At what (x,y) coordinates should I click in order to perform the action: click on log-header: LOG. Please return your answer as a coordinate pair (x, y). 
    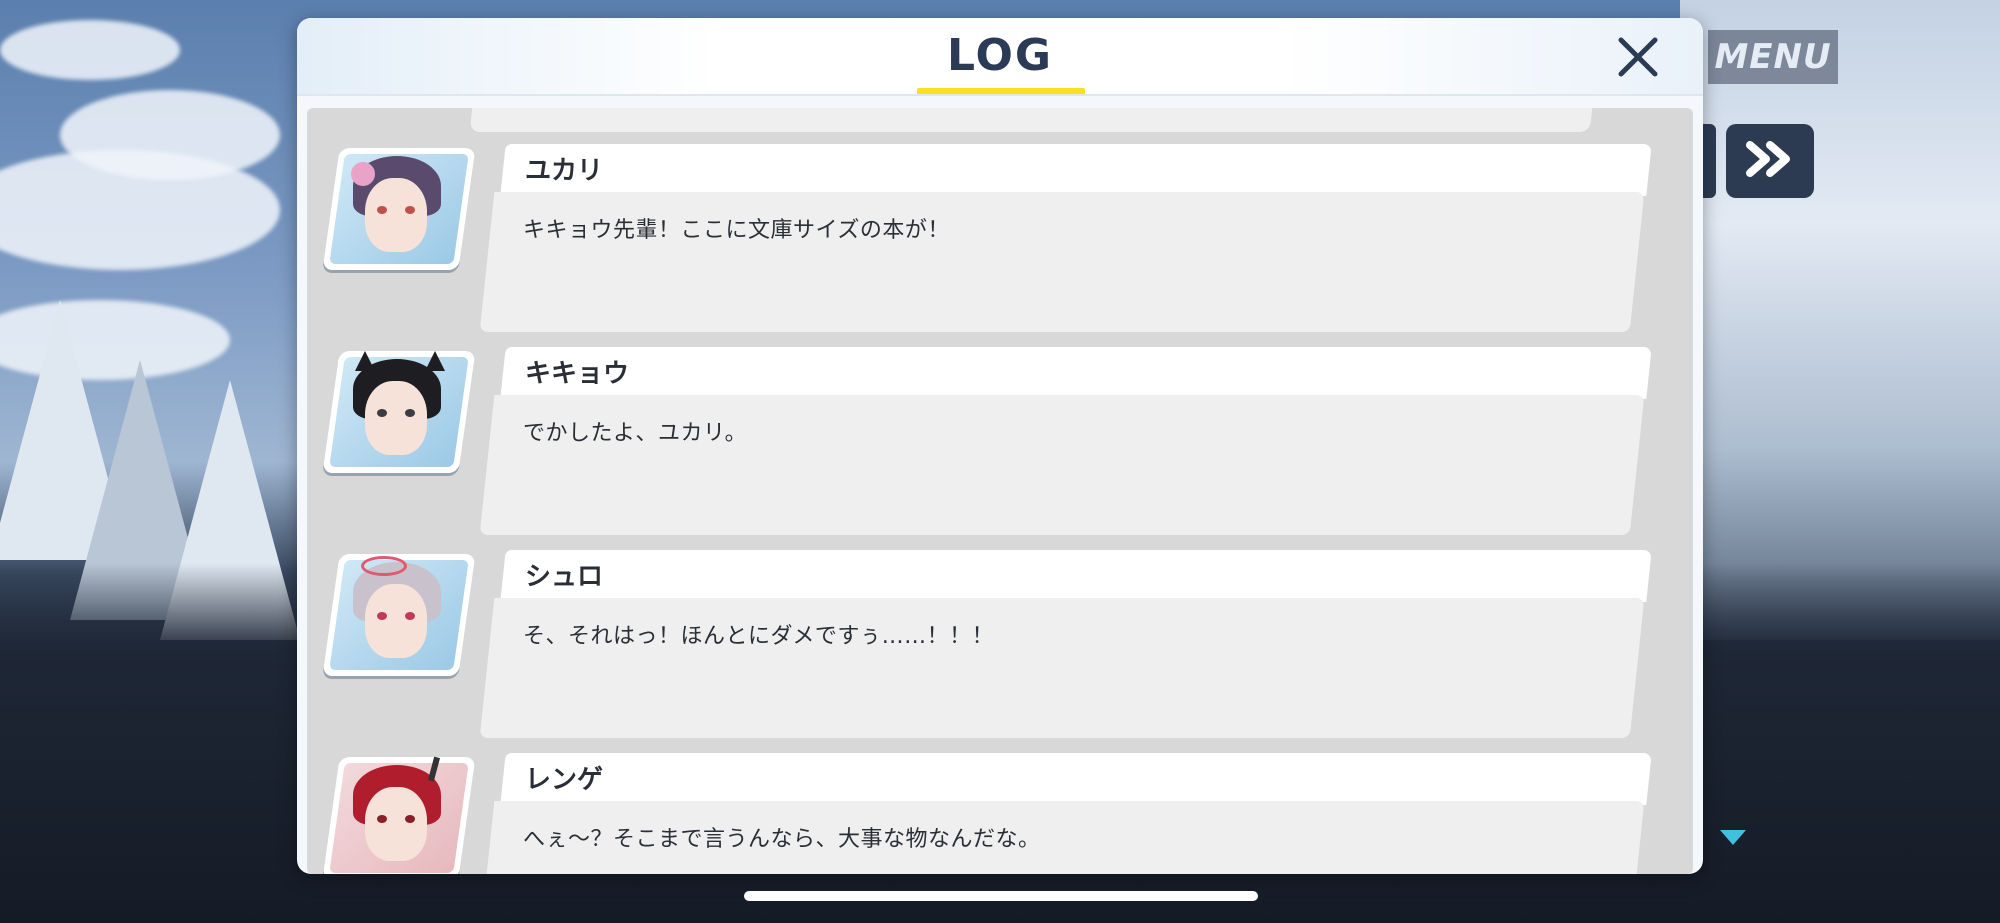
    Looking at the image, I should click on (1000, 57).